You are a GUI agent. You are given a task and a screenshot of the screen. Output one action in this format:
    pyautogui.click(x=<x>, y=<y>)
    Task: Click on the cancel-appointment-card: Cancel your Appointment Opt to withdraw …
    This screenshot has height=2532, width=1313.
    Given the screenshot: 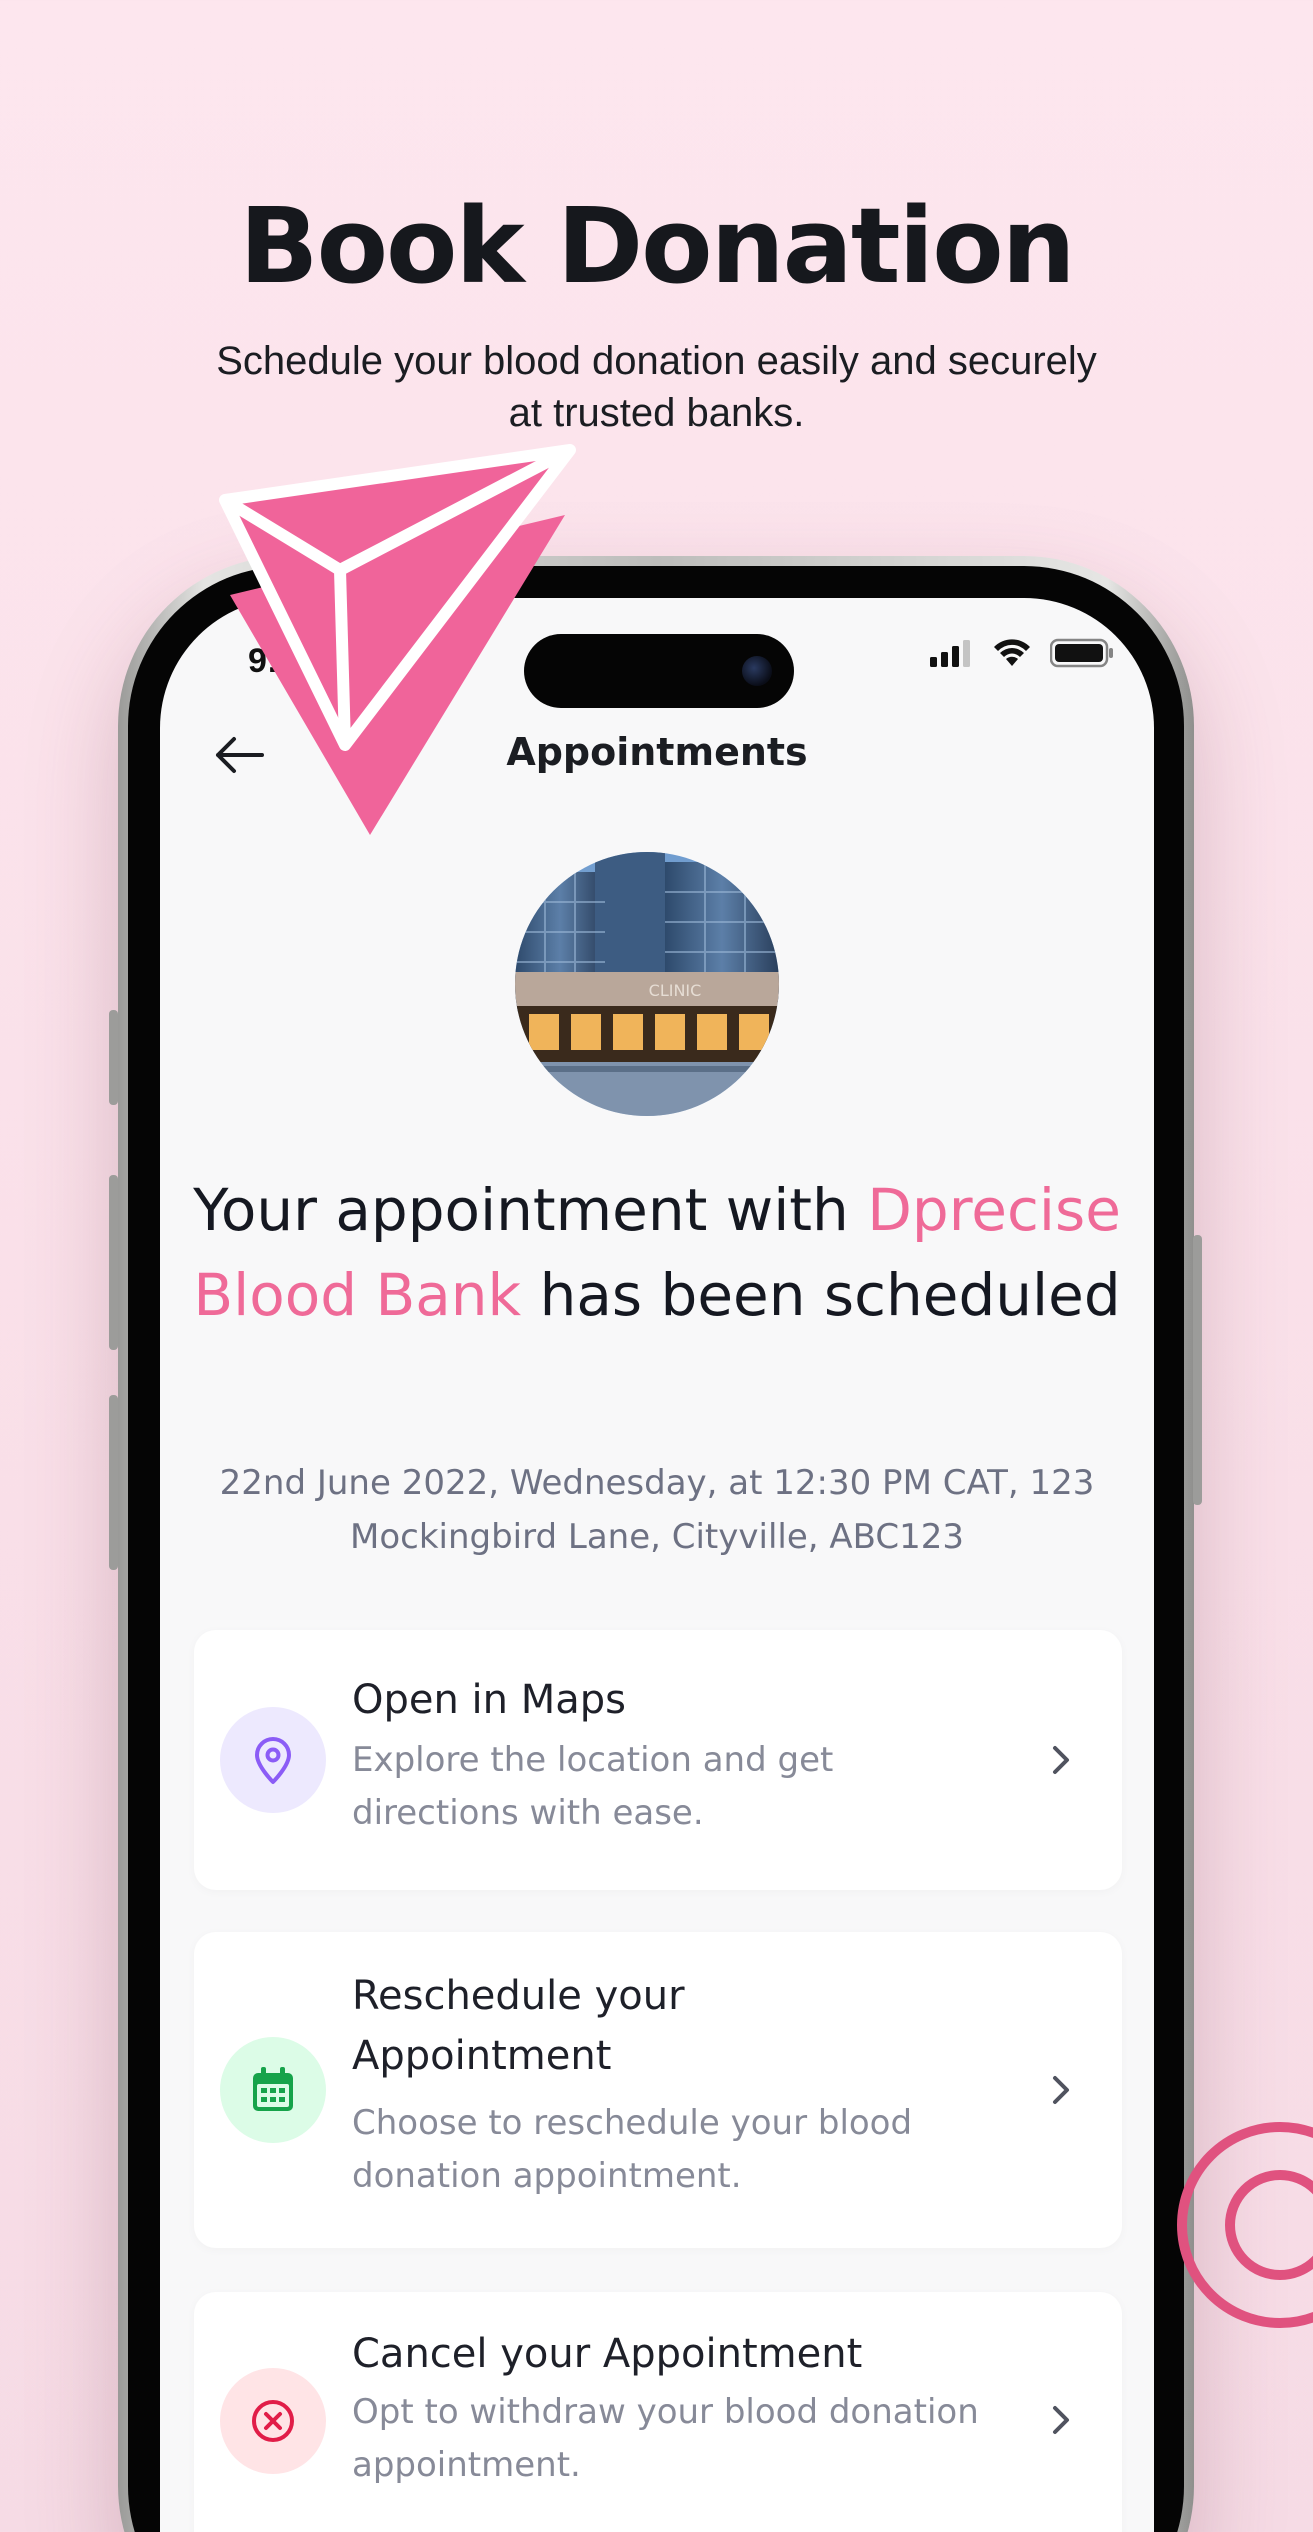 What is the action you would take?
    pyautogui.click(x=658, y=2412)
    